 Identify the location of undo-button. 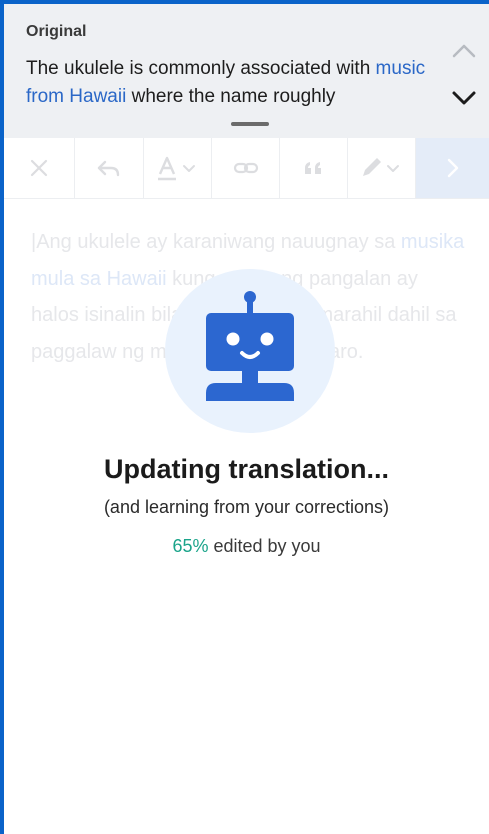
(109, 168).